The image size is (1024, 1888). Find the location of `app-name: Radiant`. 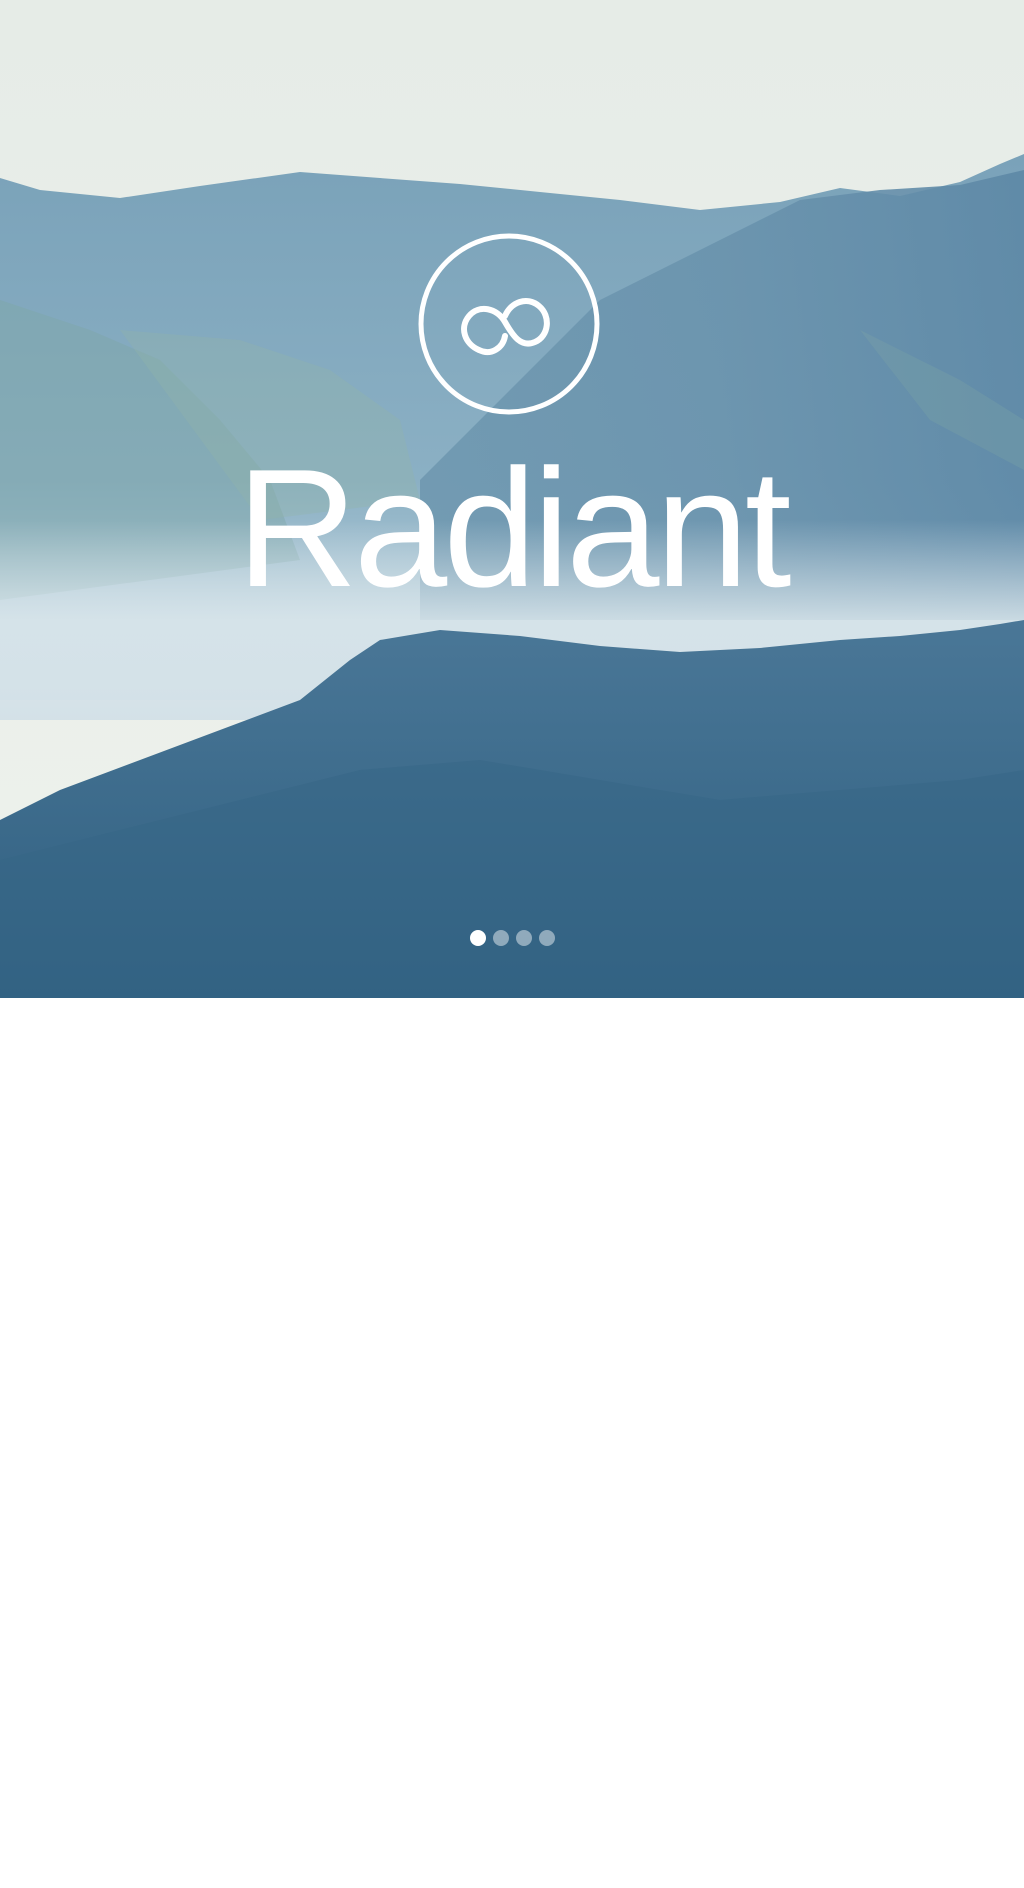

app-name: Radiant is located at coordinates (513, 528).